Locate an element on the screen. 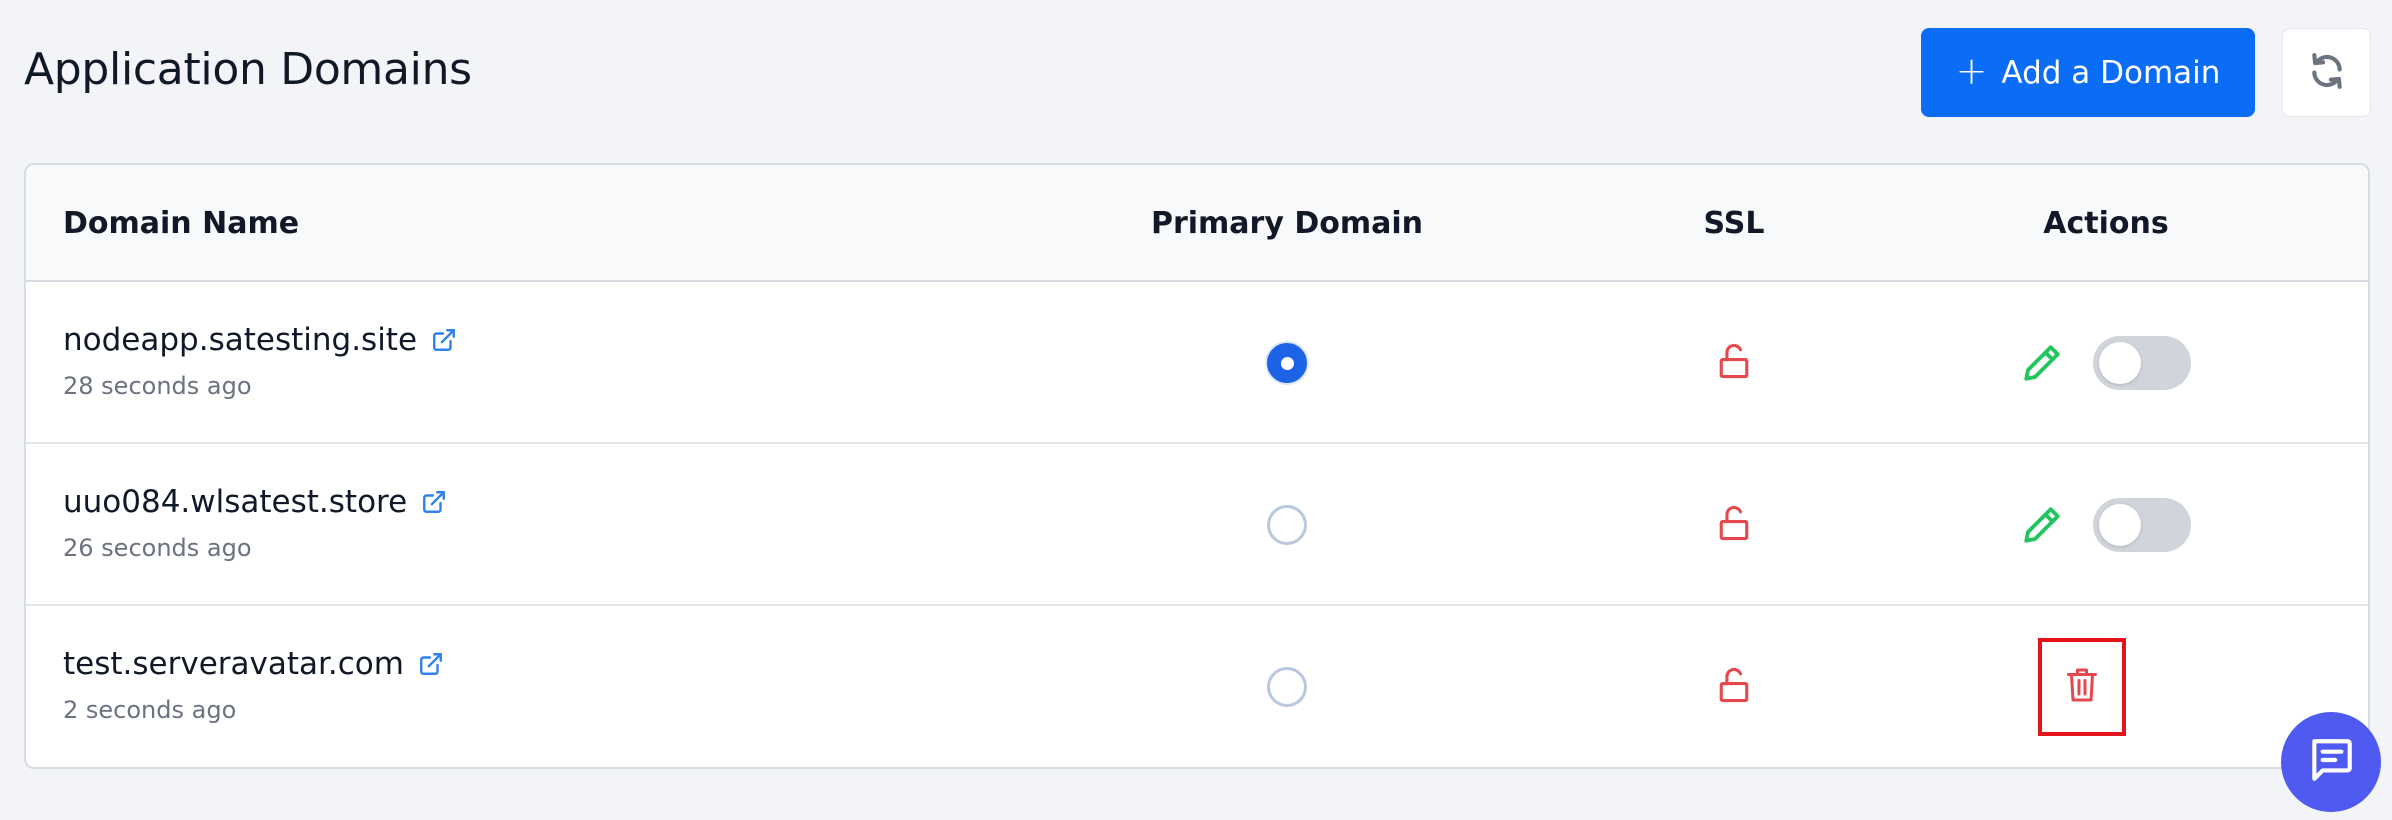 Image resolution: width=2392 pixels, height=820 pixels. refresh-icon is located at coordinates (2327, 73).